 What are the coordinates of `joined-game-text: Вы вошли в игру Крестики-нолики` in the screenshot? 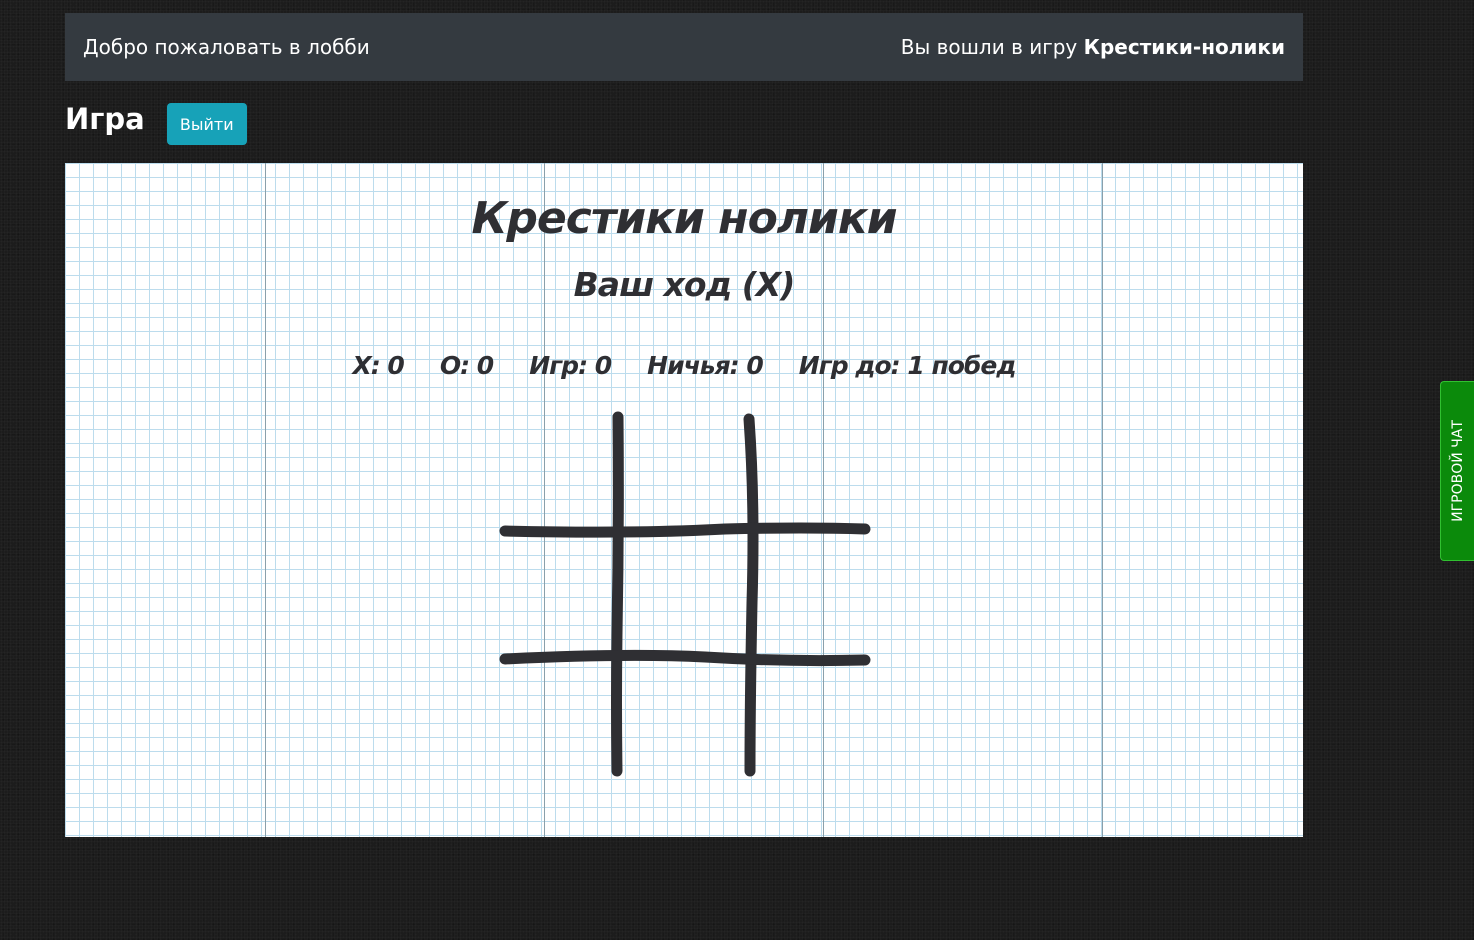 It's located at (1093, 47).